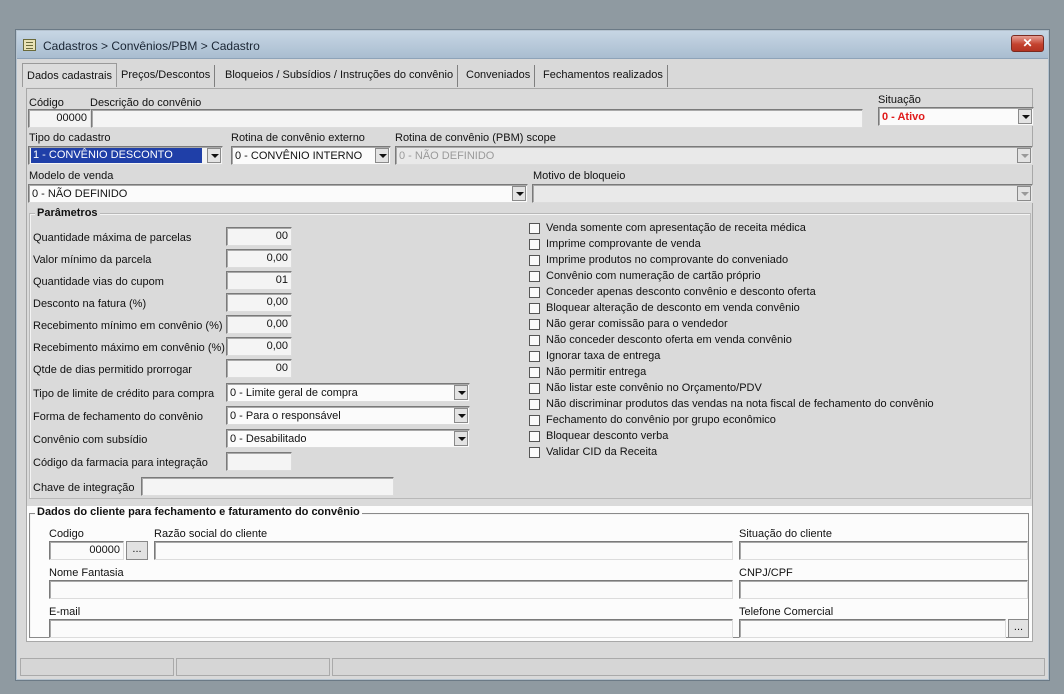 This screenshot has height=694, width=1064. I want to click on close-button: ✕, so click(1027, 43).